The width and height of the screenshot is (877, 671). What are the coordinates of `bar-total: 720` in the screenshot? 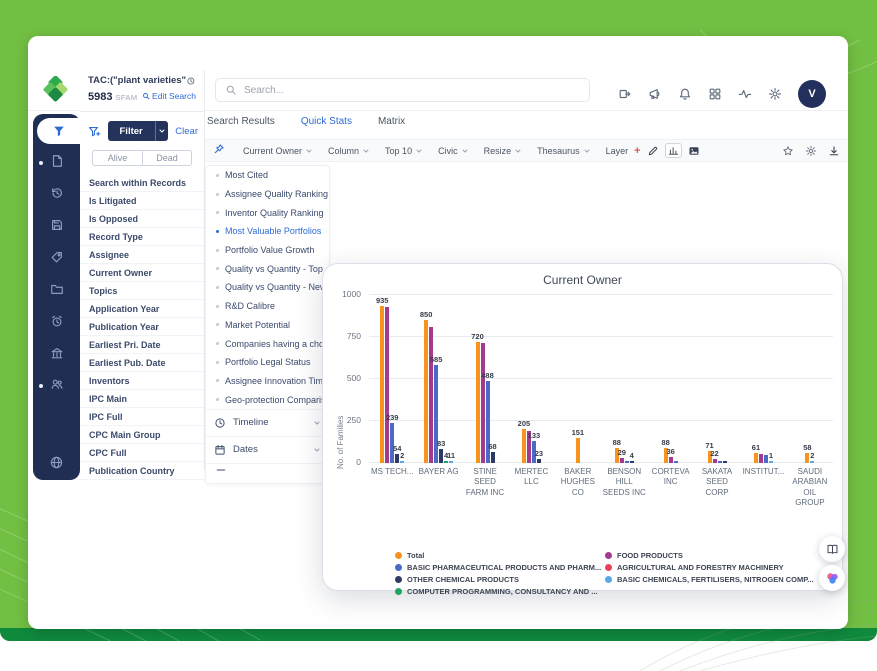 It's located at (477, 397).